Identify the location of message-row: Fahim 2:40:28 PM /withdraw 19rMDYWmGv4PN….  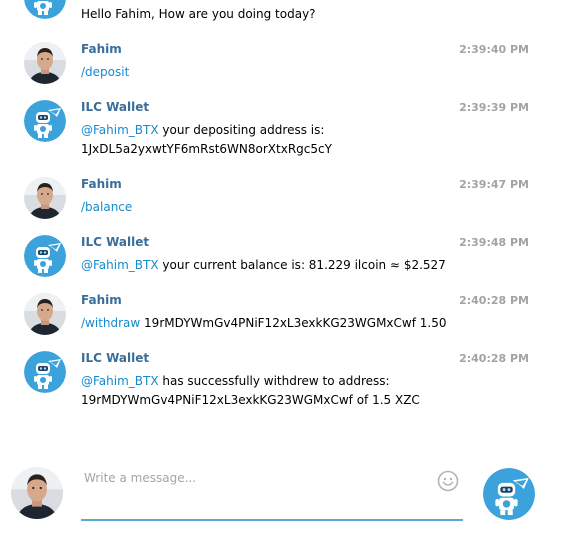
(286, 318).